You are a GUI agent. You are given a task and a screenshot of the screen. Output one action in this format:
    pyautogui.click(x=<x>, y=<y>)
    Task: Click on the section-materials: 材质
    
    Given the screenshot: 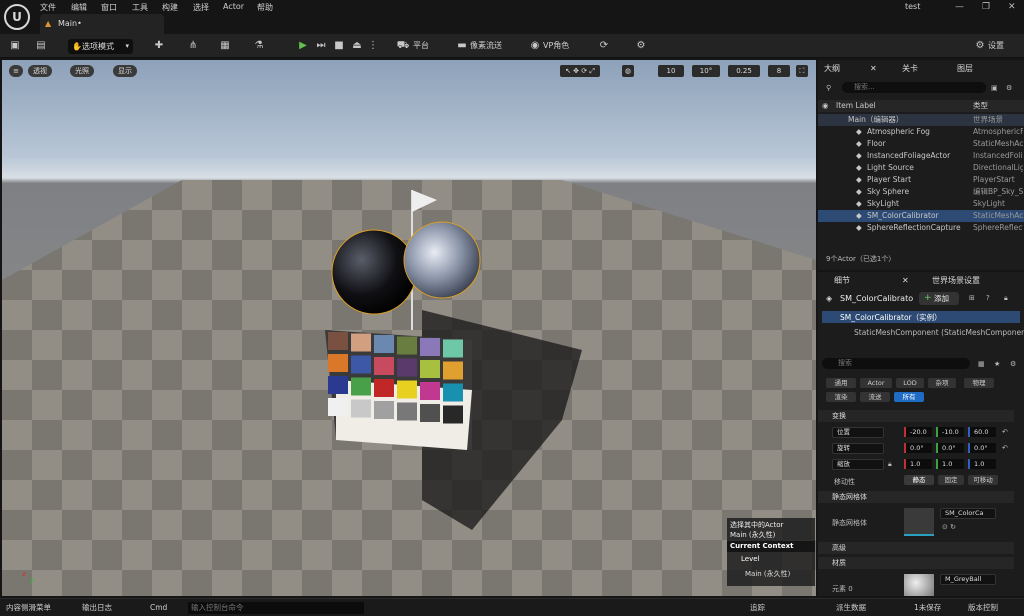 What is the action you would take?
    pyautogui.click(x=916, y=563)
    